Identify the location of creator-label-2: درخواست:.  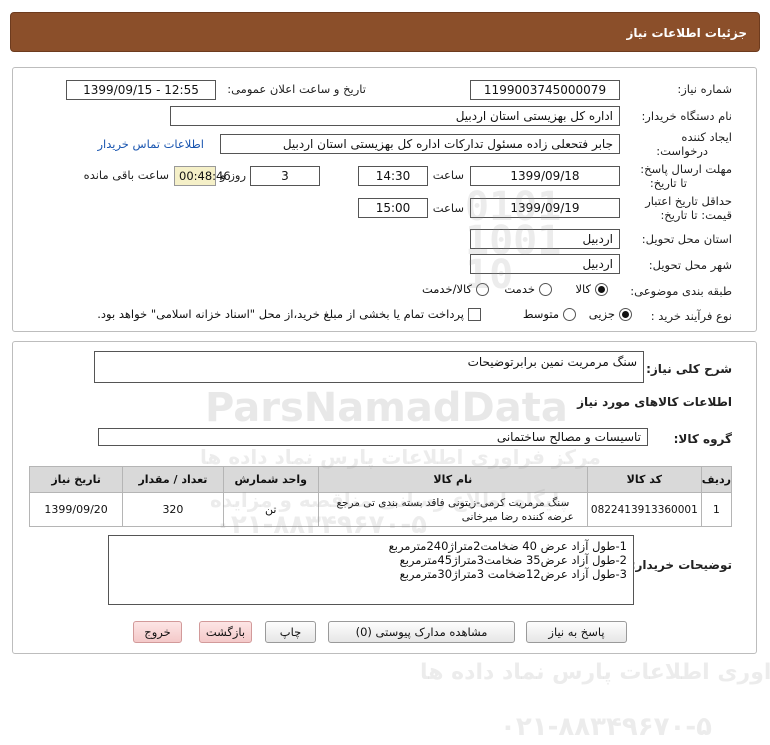
(682, 151).